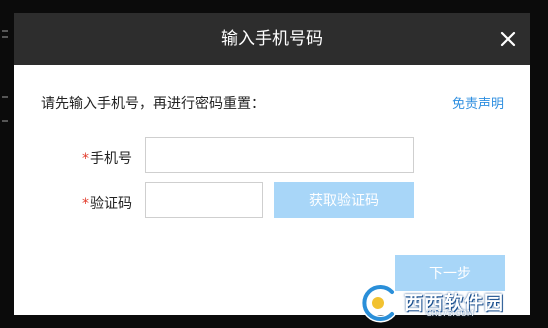  I want to click on cr-logo-icon, so click(378, 303).